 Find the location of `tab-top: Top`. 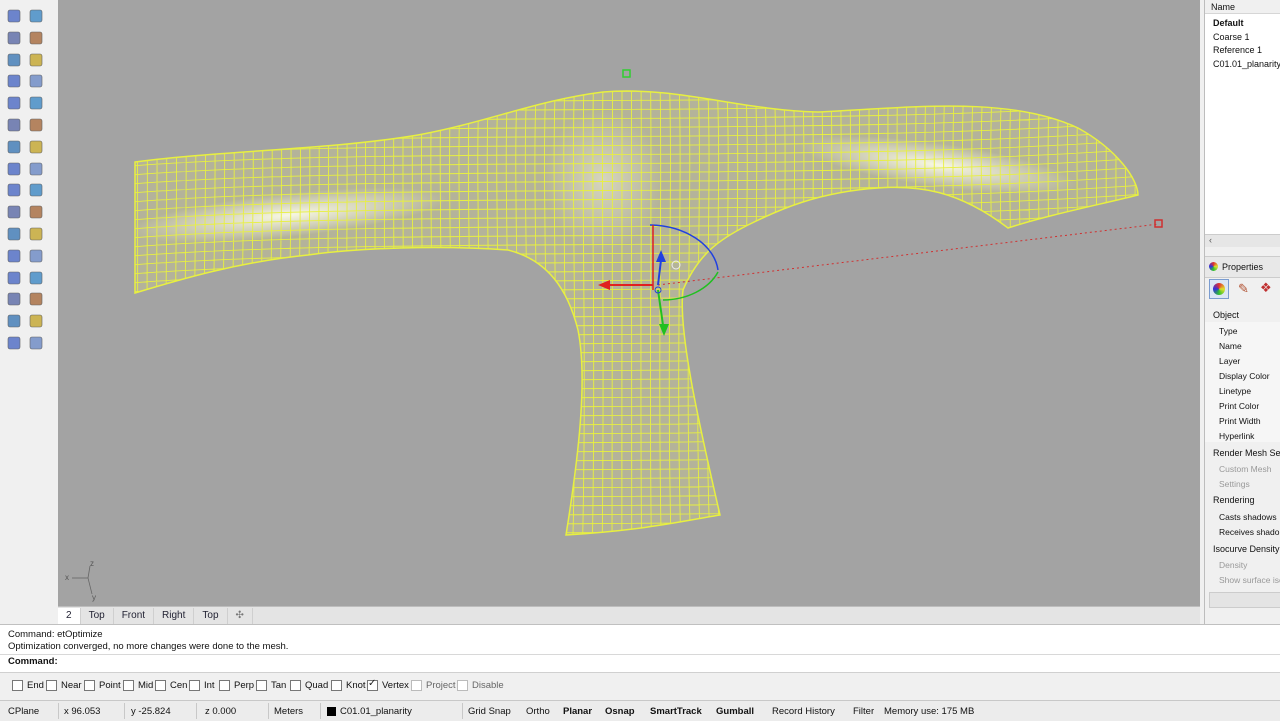

tab-top: Top is located at coordinates (97, 616).